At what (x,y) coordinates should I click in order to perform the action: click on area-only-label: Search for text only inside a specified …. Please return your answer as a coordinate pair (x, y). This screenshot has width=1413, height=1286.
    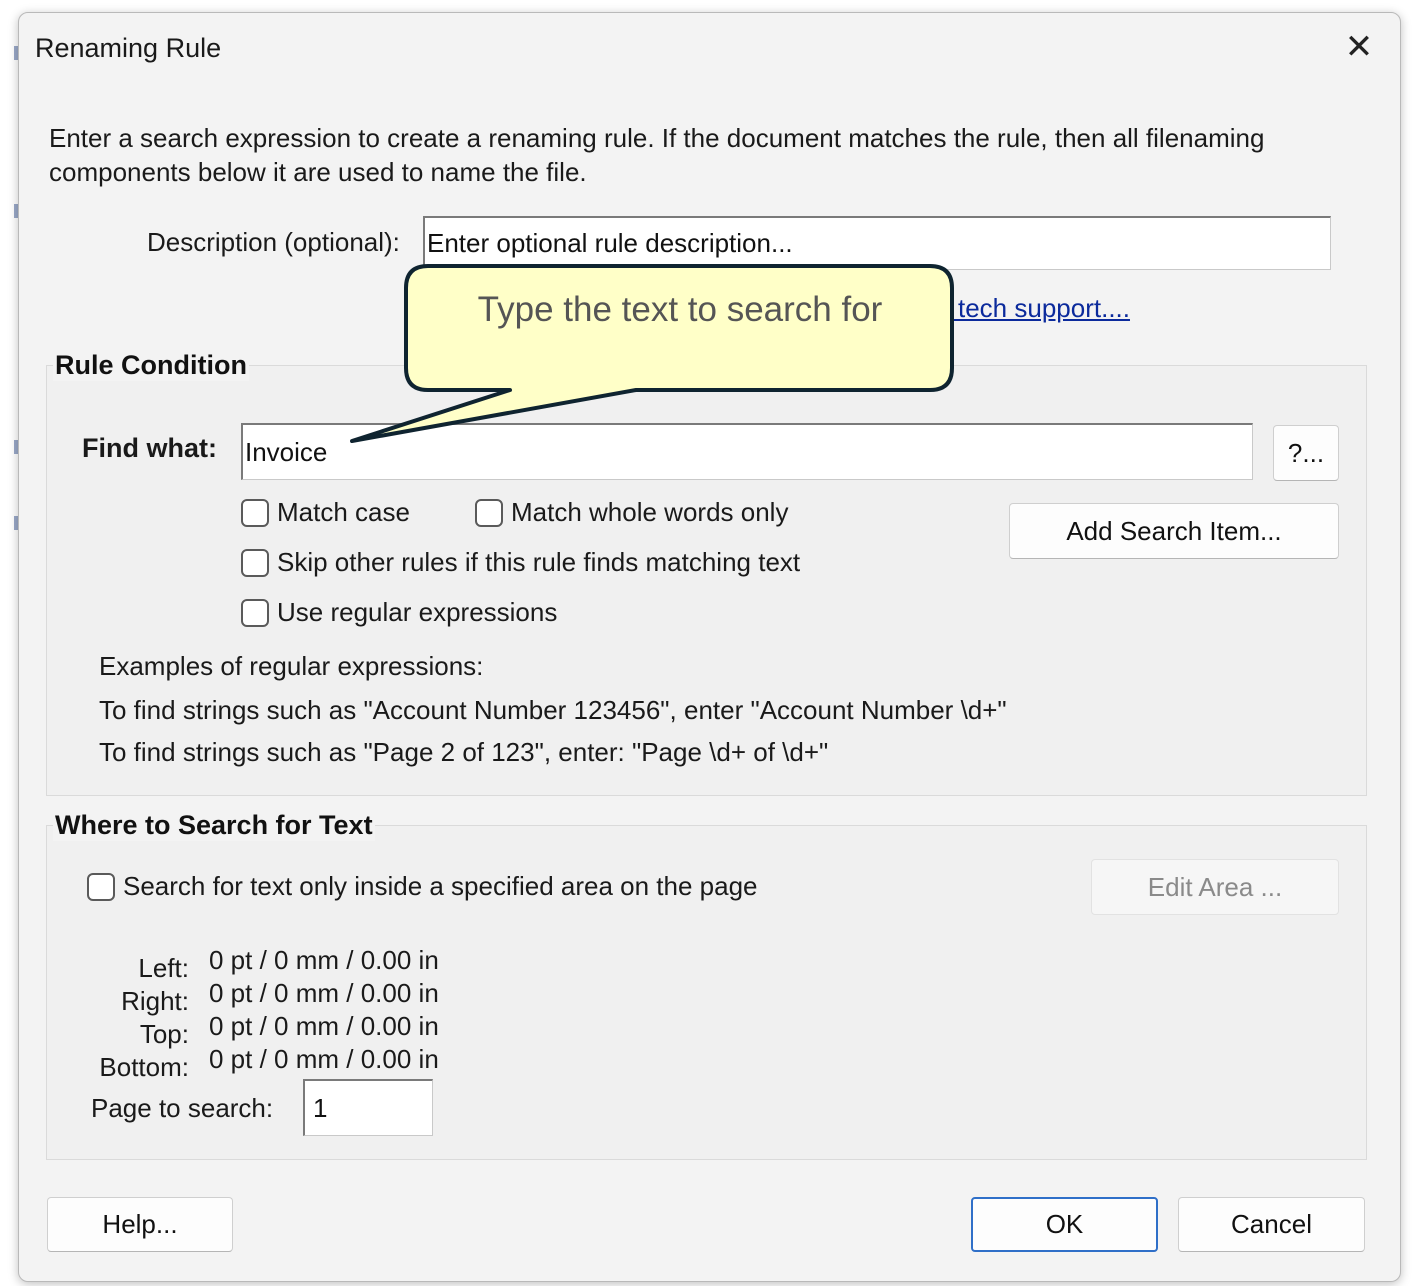
    Looking at the image, I should click on (440, 886).